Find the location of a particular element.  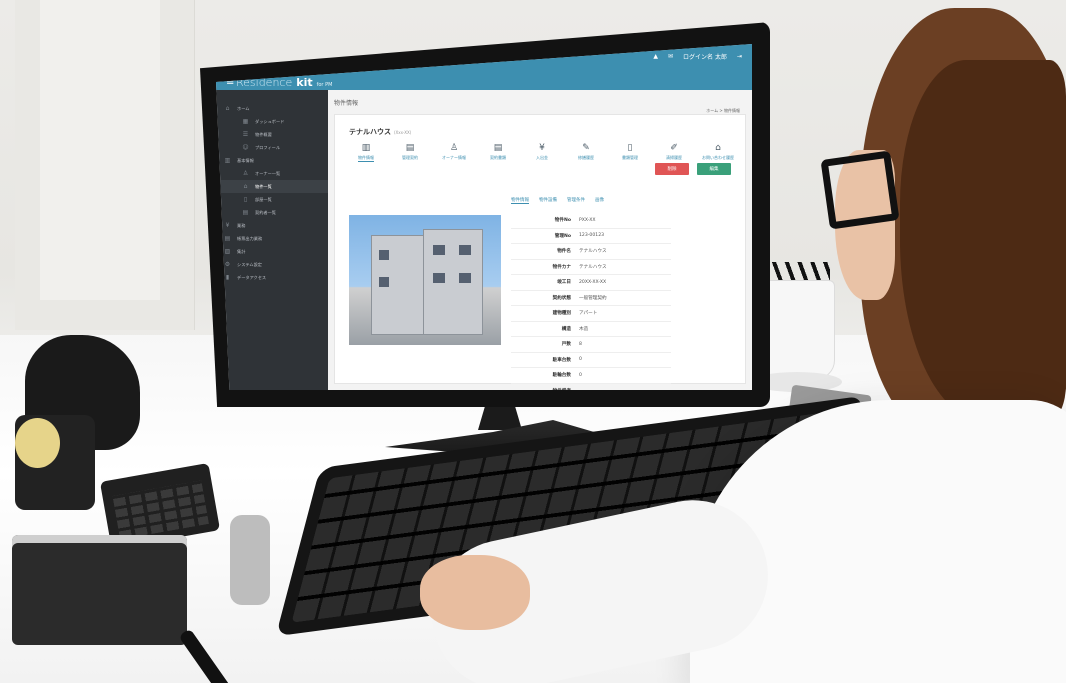

tool-tab: ¥ 入出金 is located at coordinates (542, 152).